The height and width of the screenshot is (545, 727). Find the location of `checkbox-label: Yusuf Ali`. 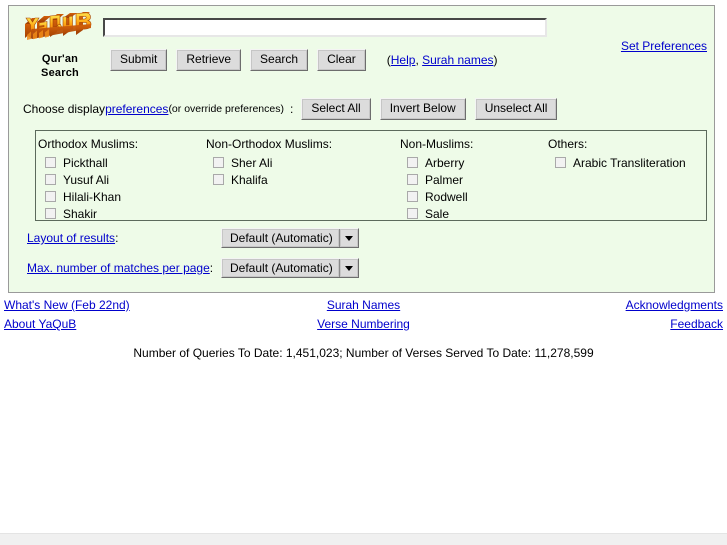

checkbox-label: Yusuf Ali is located at coordinates (86, 180).